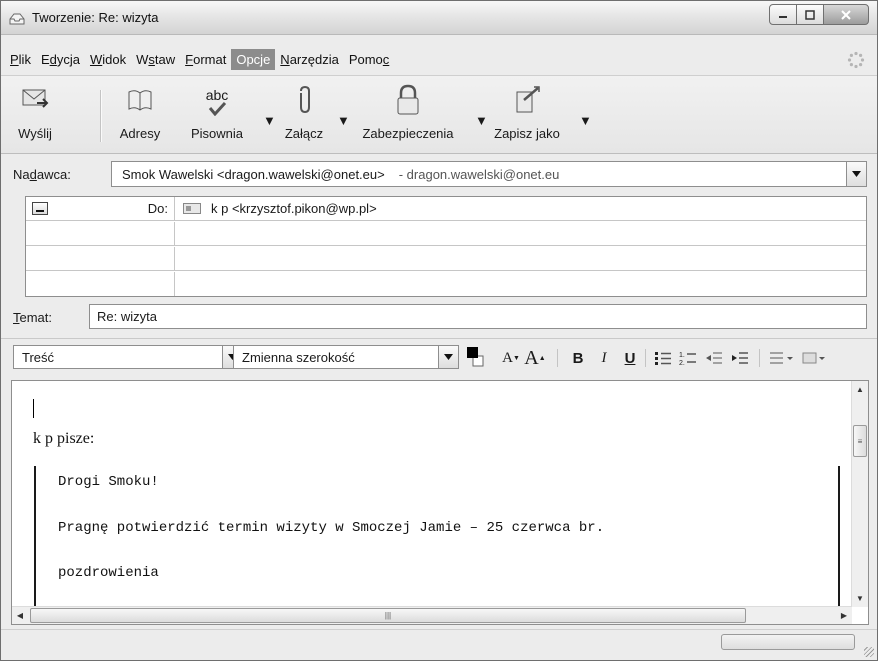 The image size is (878, 661). Describe the element at coordinates (527, 115) in the screenshot. I see `save-as-button: Zapisz jako` at that location.